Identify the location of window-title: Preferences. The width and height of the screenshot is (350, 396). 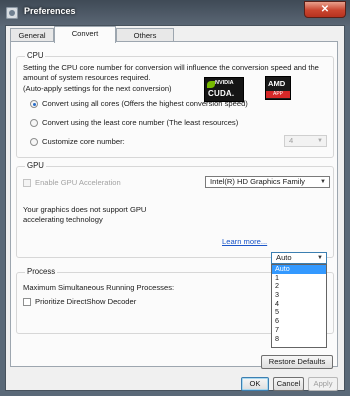
(50, 11).